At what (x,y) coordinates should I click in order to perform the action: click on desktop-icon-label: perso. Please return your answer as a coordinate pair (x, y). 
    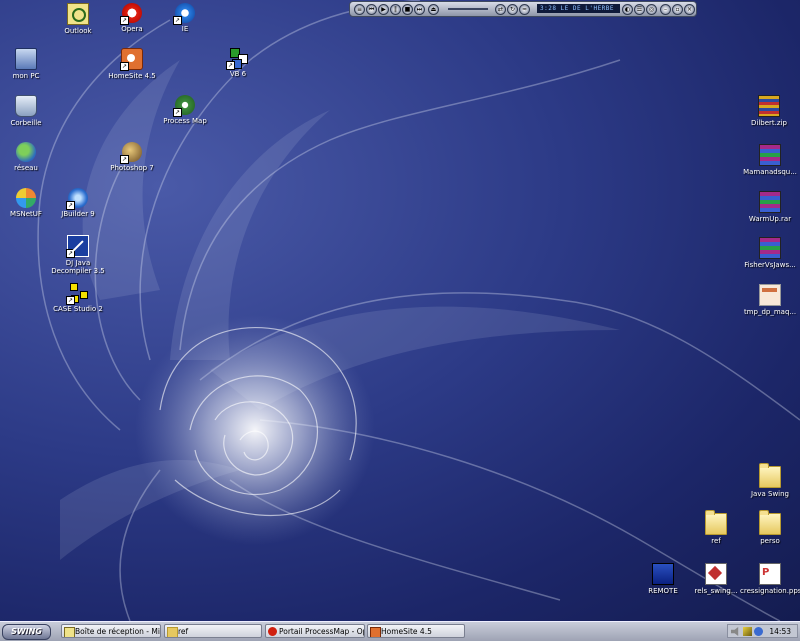
    Looking at the image, I should click on (770, 541).